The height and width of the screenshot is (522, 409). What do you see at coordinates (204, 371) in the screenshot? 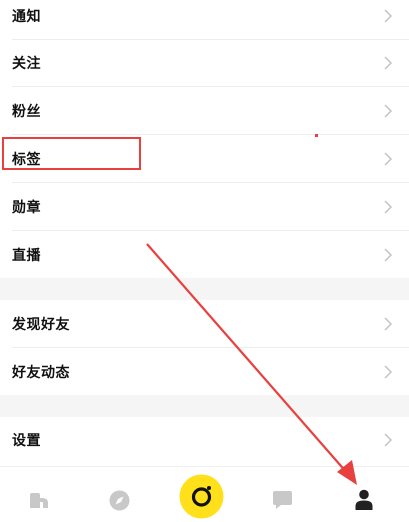
I see `menu-item-friend-activity: 好友动态` at bounding box center [204, 371].